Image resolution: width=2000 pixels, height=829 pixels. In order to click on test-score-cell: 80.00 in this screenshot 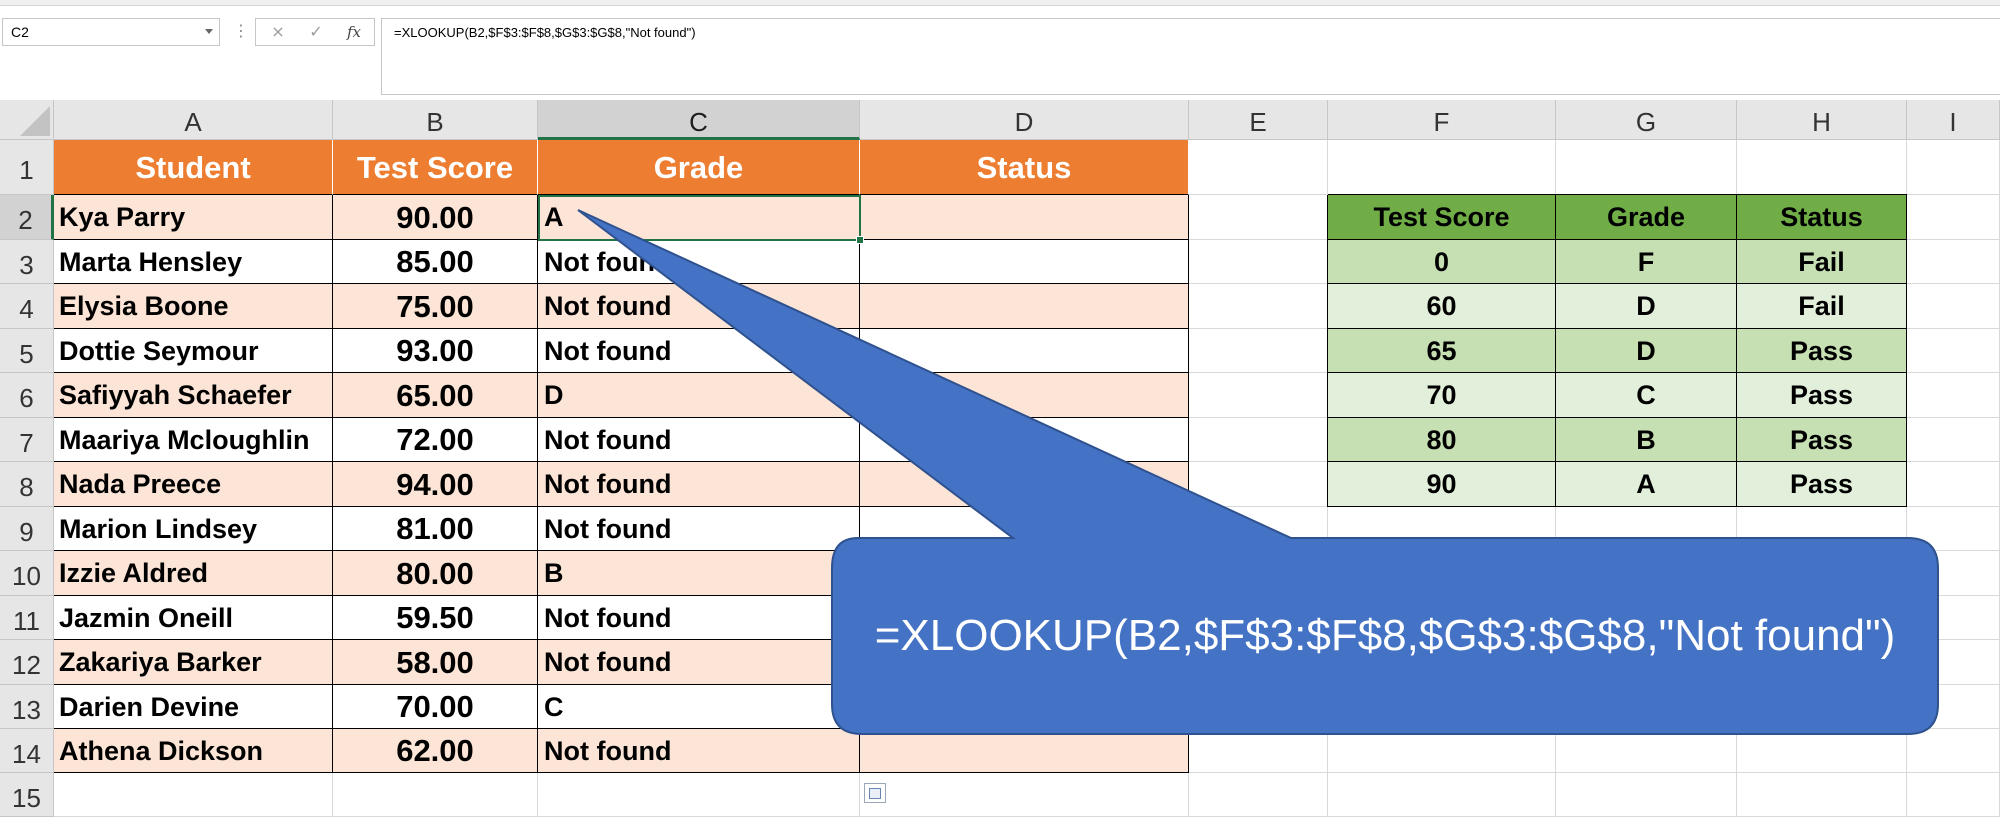, I will do `click(435, 573)`.